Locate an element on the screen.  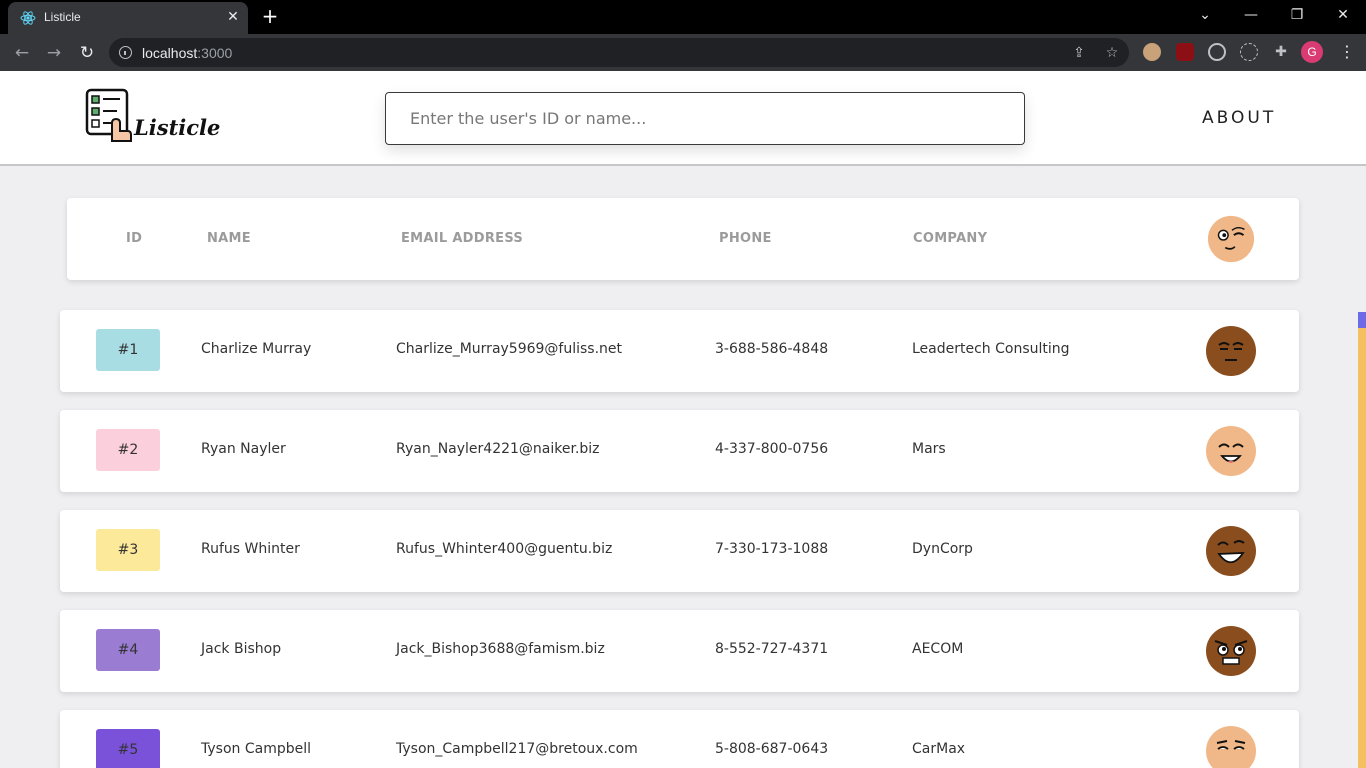
column-header-id: ID is located at coordinates (134, 238).